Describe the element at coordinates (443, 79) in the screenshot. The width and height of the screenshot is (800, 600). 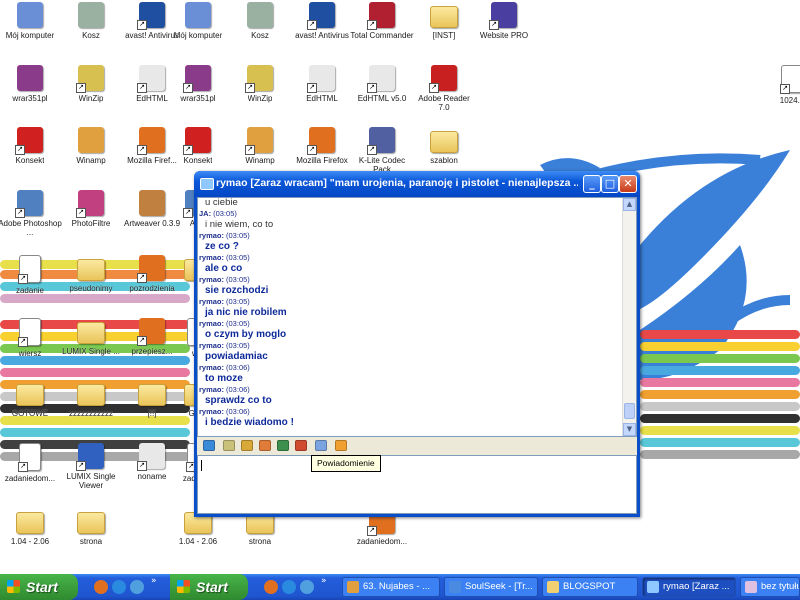
I see `adobe-reader-icon: ↗` at that location.